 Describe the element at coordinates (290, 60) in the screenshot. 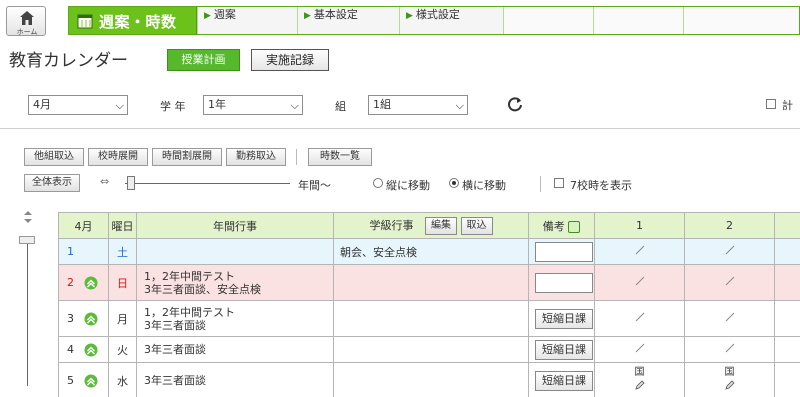

I see `record-button: 実施記録` at that location.